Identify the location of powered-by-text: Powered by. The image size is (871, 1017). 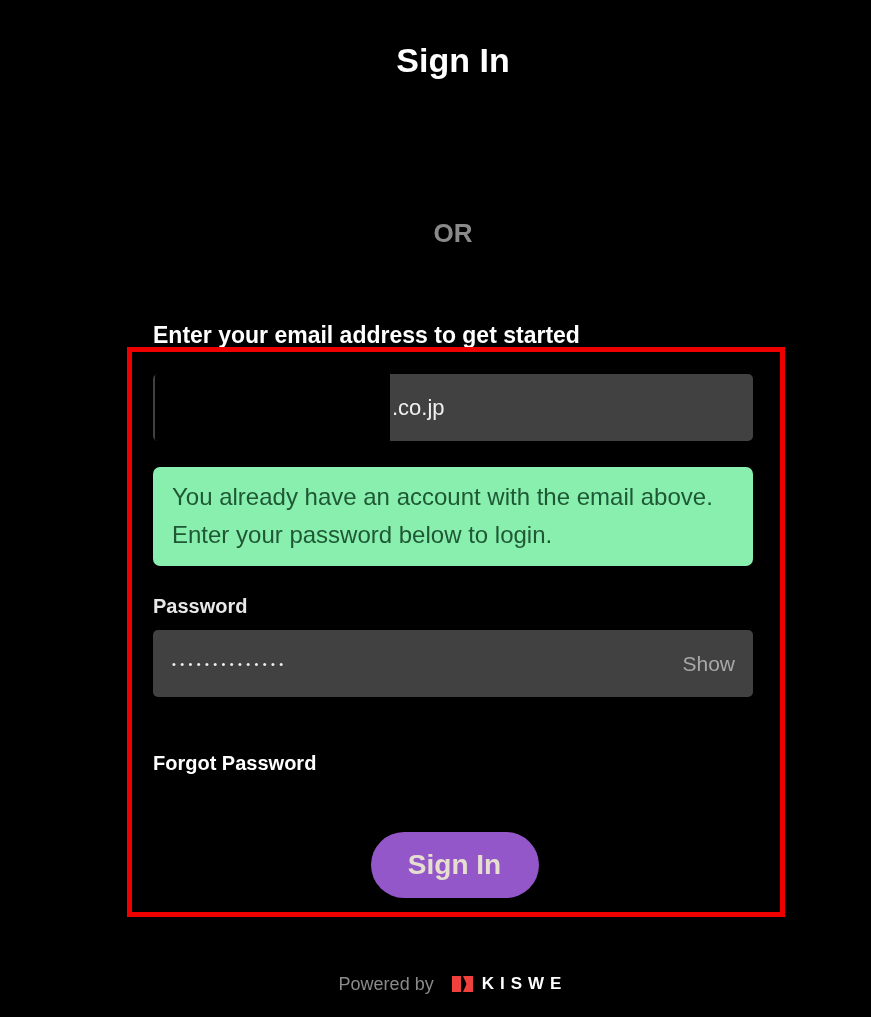
(386, 984).